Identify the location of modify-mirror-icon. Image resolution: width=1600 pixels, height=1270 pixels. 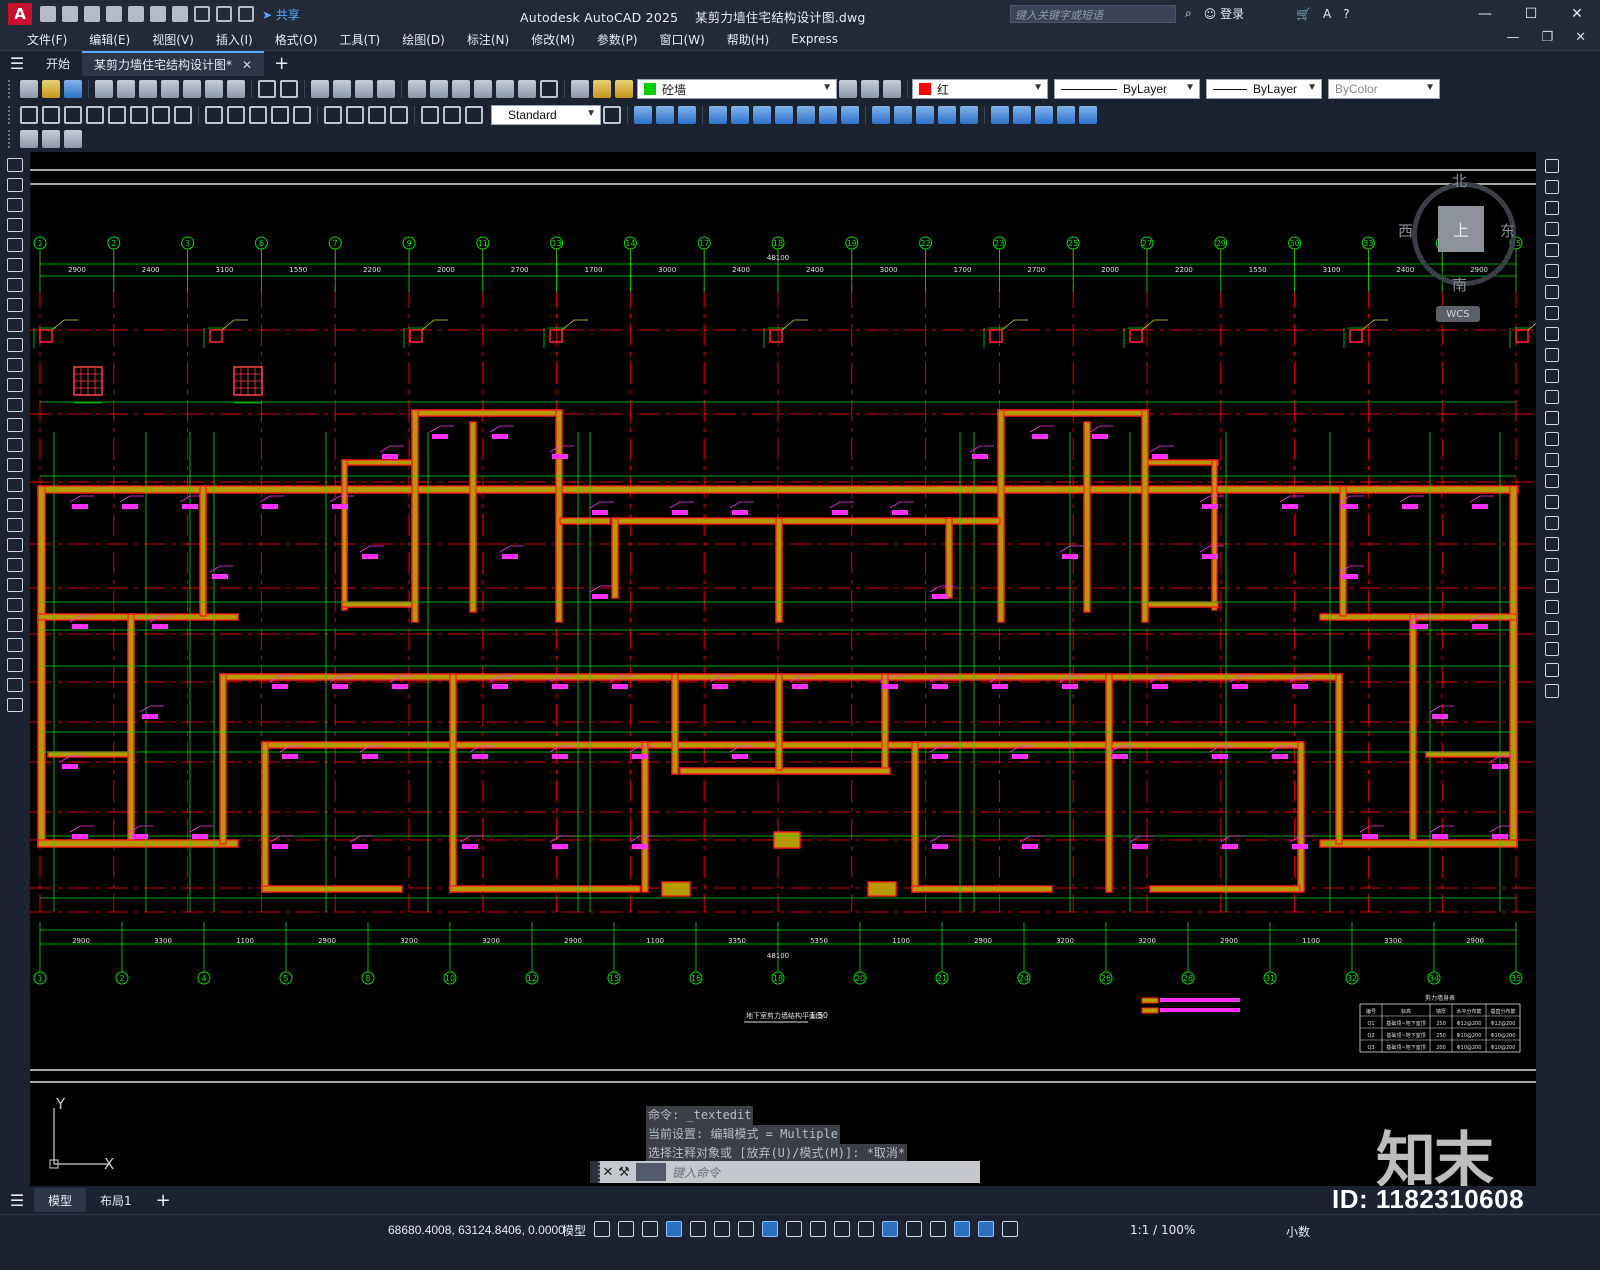
(687, 115).